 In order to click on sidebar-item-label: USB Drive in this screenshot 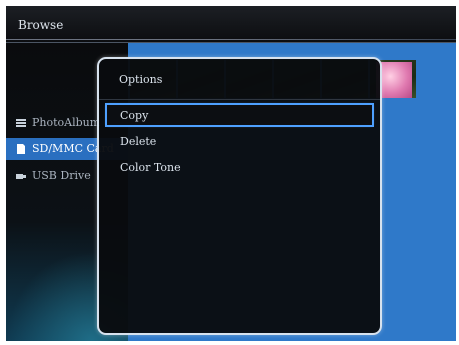, I will do `click(61, 175)`.